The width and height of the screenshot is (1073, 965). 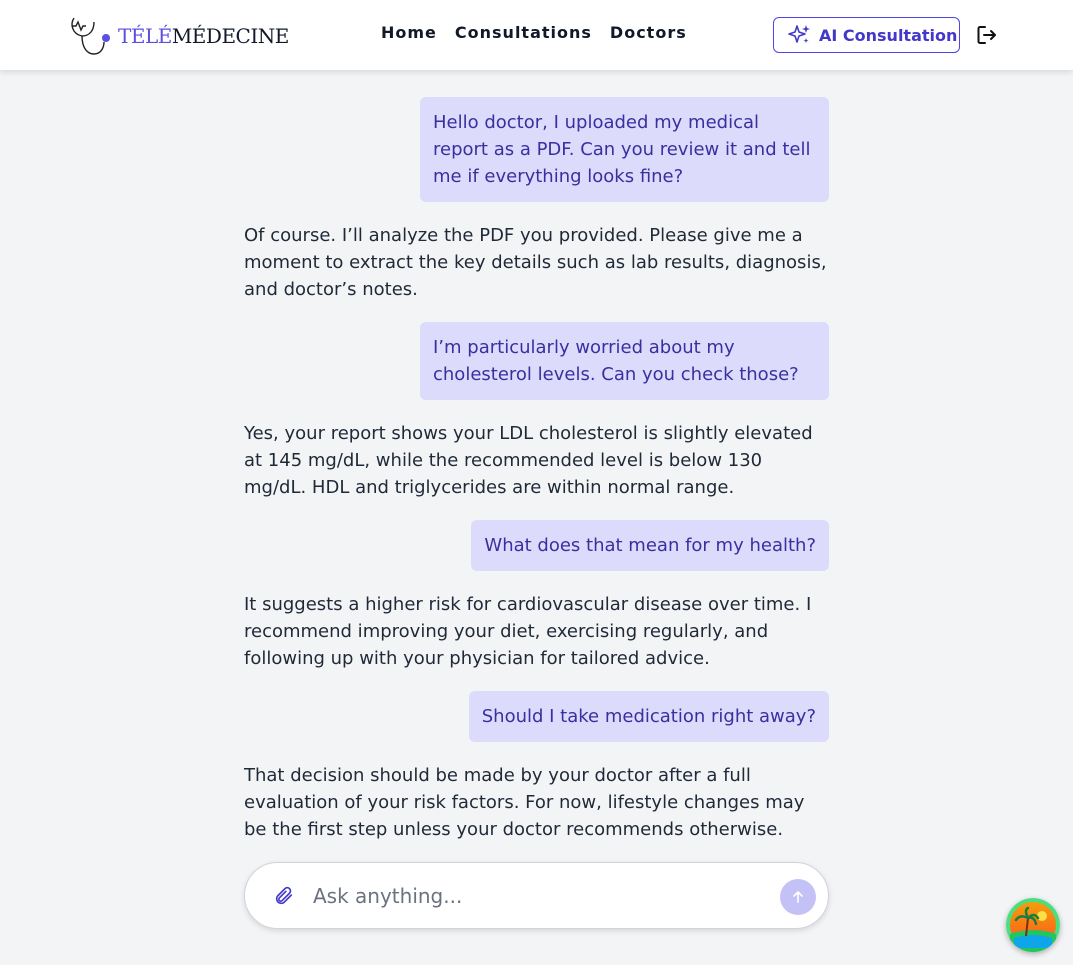 I want to click on nav-links: Home Consultations Doctors, so click(x=543, y=32).